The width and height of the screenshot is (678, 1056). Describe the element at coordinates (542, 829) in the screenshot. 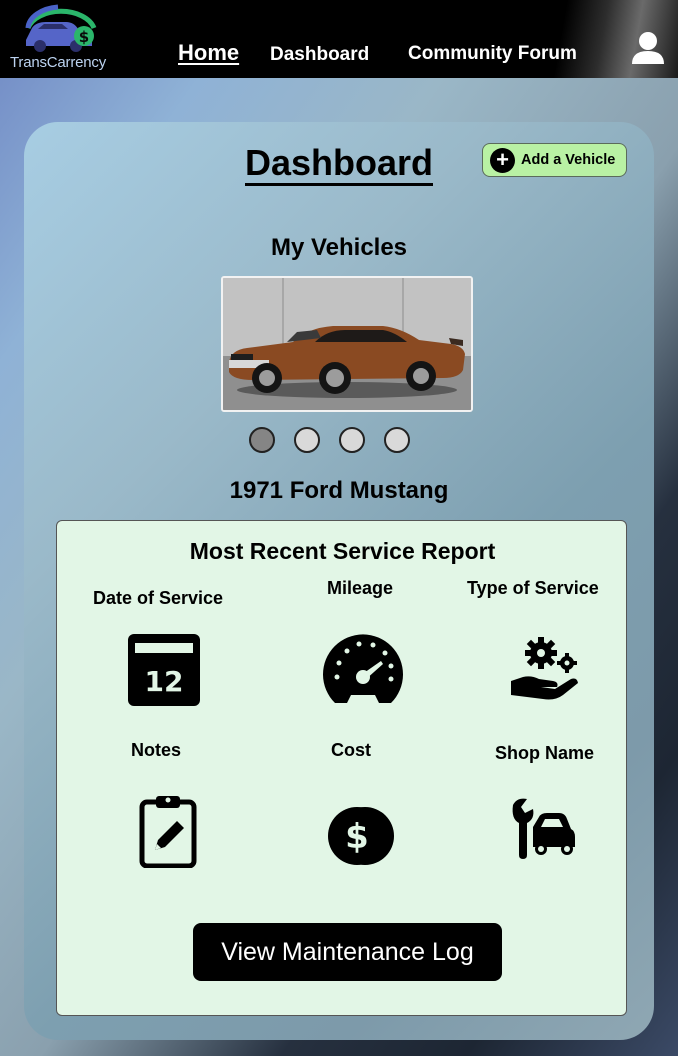

I see `wrench-car-icon` at that location.